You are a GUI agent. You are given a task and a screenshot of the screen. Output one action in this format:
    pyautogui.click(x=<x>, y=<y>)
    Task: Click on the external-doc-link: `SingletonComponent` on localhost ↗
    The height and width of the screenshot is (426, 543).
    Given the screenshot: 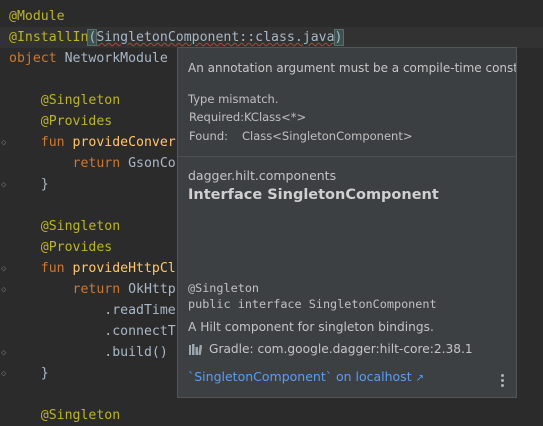 What is the action you would take?
    pyautogui.click(x=306, y=376)
    